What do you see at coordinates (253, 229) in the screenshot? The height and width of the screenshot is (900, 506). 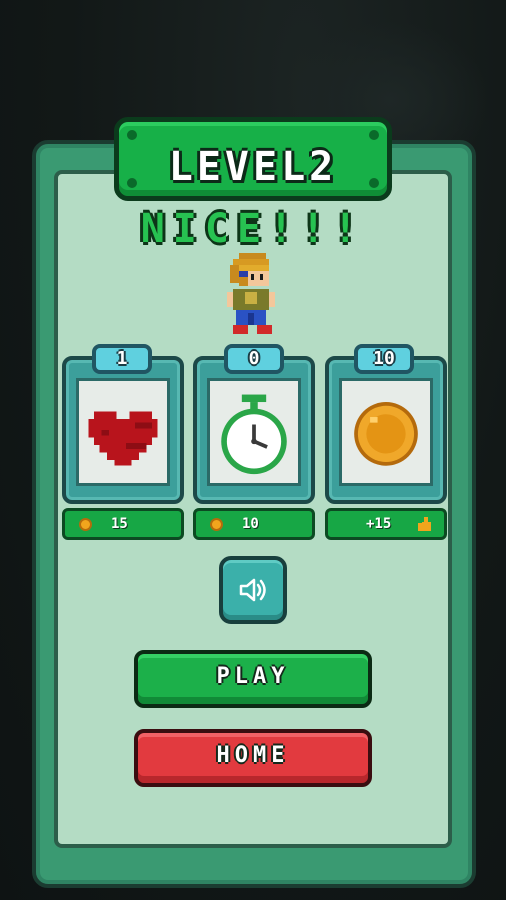 I see `result-message: NICE!!!` at bounding box center [253, 229].